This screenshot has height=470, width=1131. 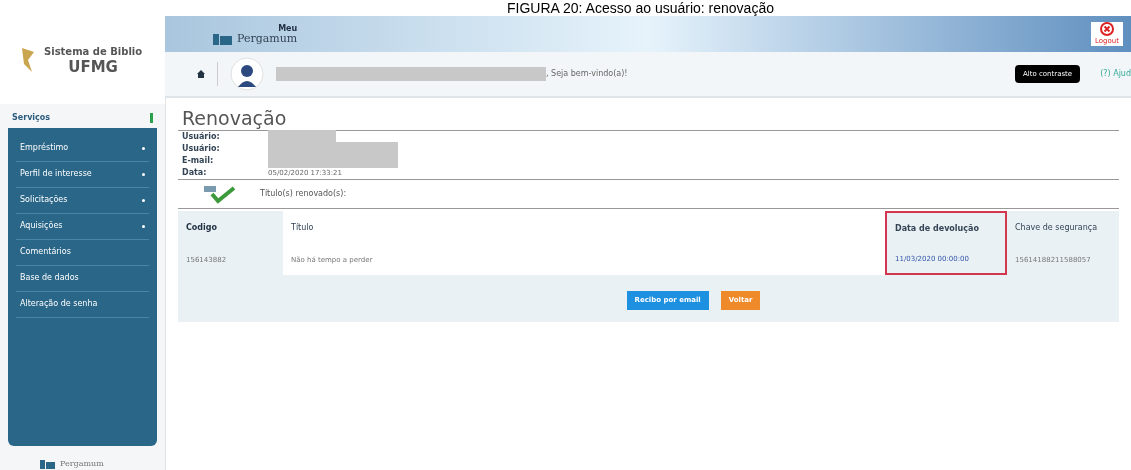 What do you see at coordinates (93, 52) in the screenshot?
I see `logo-text: Sistema de Biblio` at bounding box center [93, 52].